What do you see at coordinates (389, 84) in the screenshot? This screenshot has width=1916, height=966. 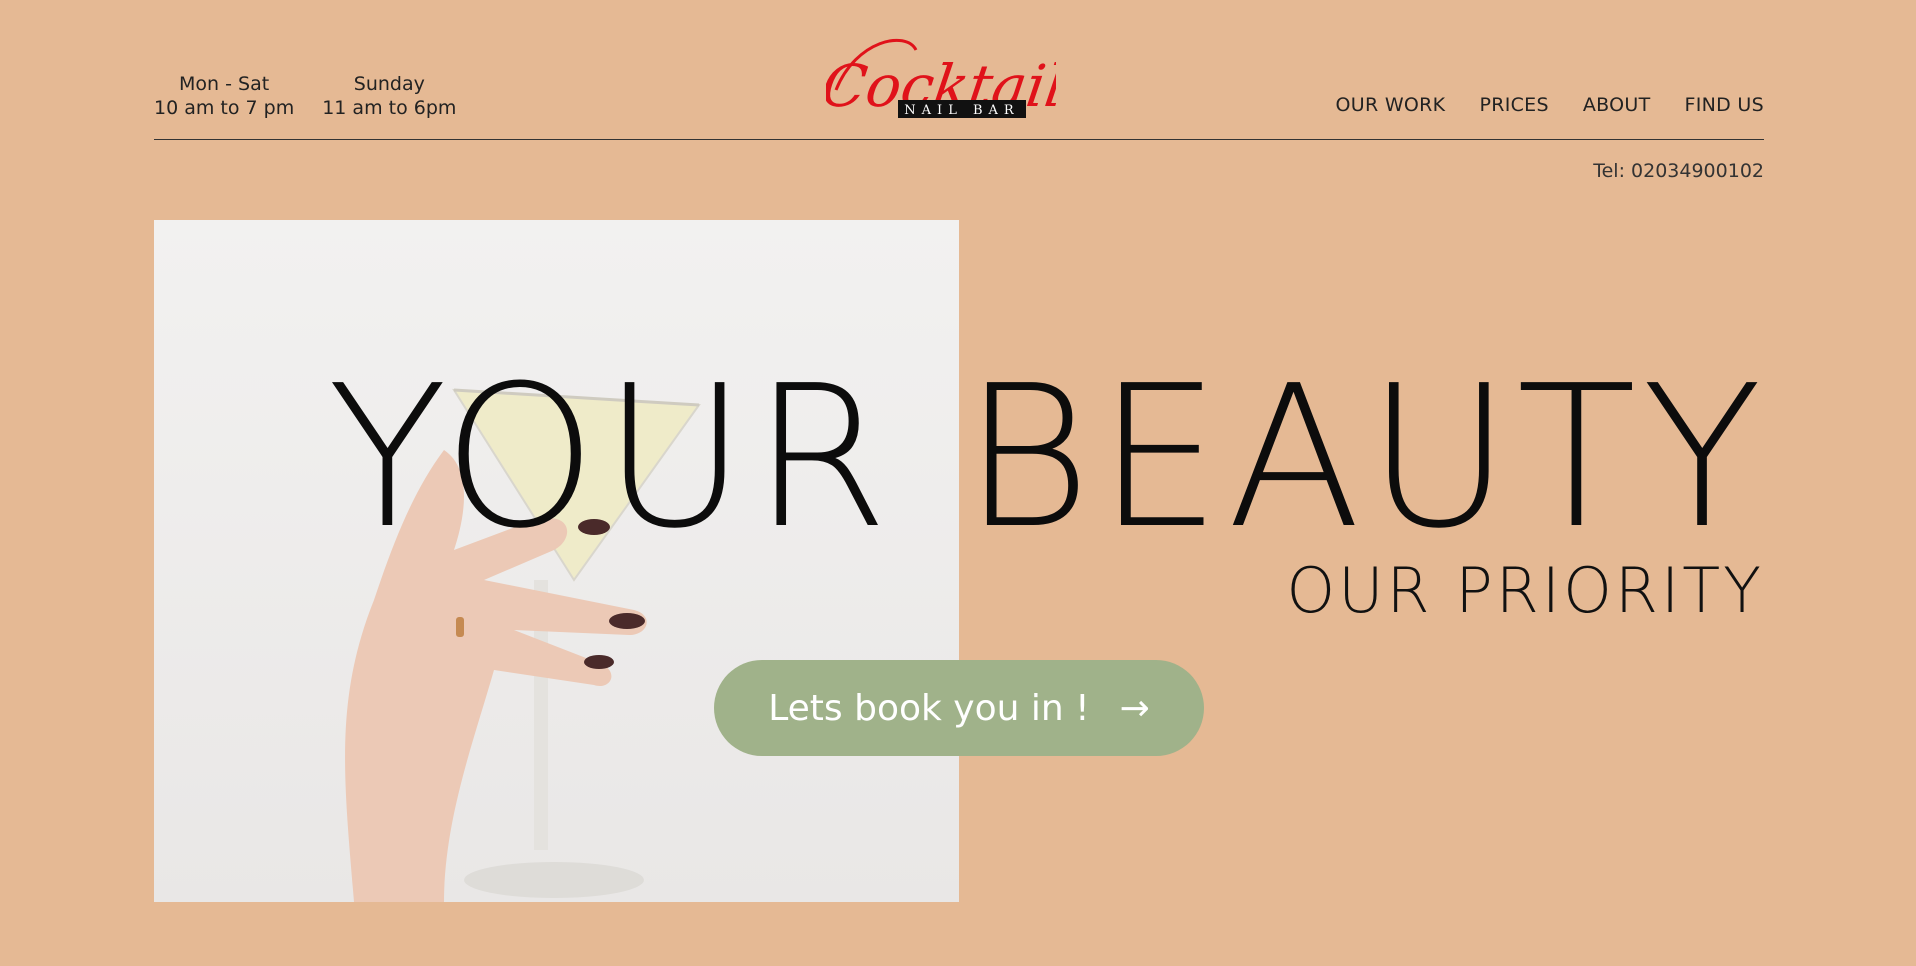 I see `hours-days-label: Sunday` at bounding box center [389, 84].